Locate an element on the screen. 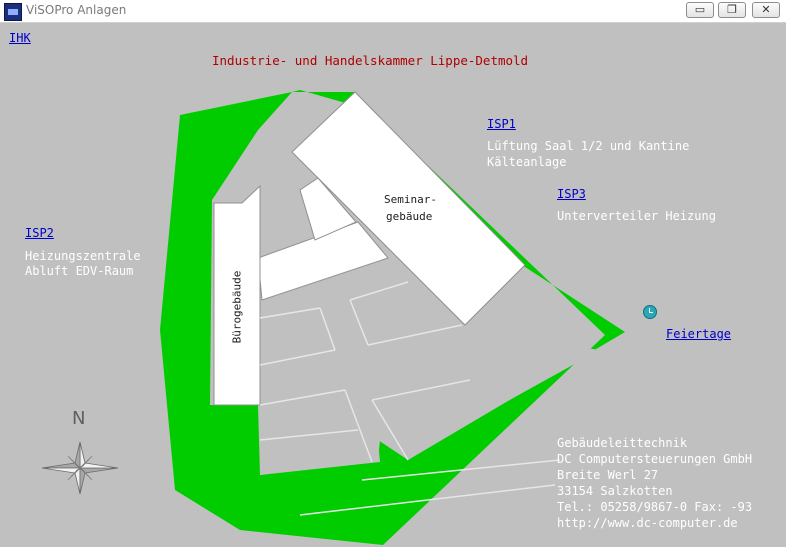 The image size is (786, 547). isp1-link: ISP1 is located at coordinates (501, 124).